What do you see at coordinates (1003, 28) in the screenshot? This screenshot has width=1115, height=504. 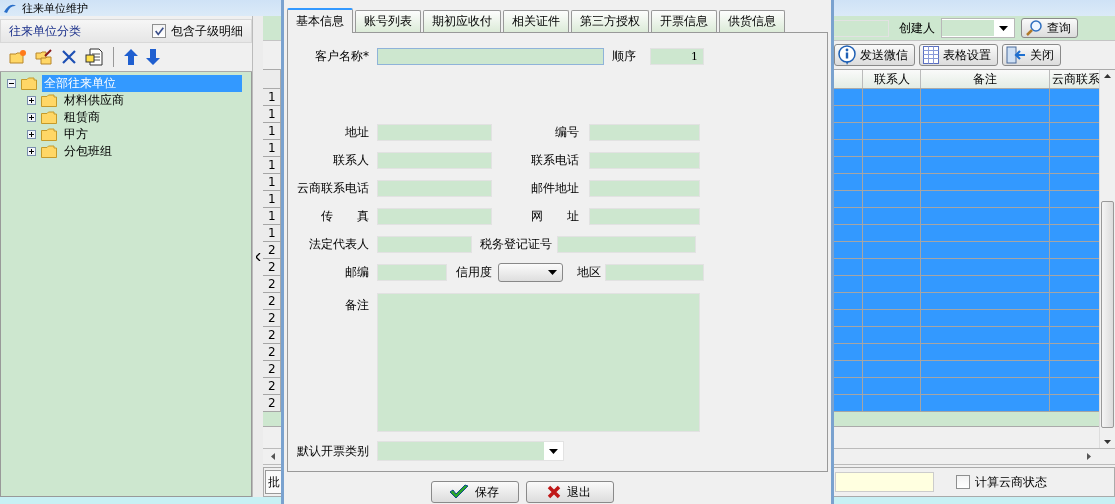 I see `caret-icon` at bounding box center [1003, 28].